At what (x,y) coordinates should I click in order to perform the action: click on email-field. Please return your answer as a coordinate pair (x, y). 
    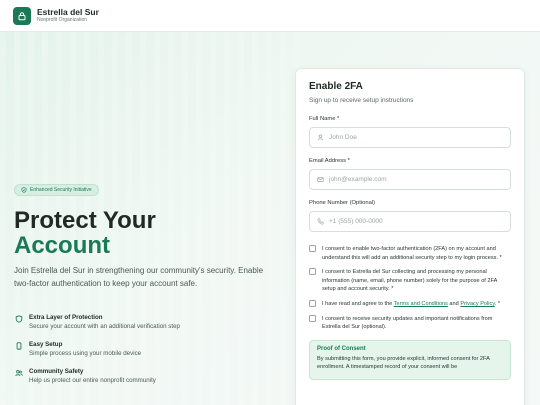
    Looking at the image, I should click on (410, 179).